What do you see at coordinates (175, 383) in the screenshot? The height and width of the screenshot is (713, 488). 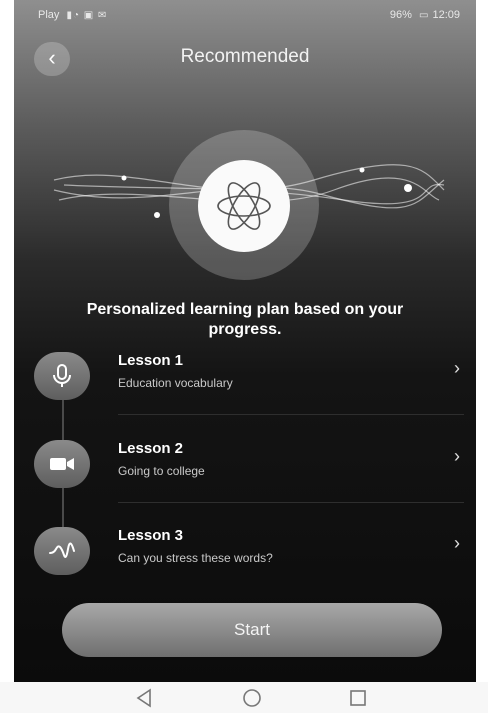 I see `lesson-subtitle: Education vocabulary` at bounding box center [175, 383].